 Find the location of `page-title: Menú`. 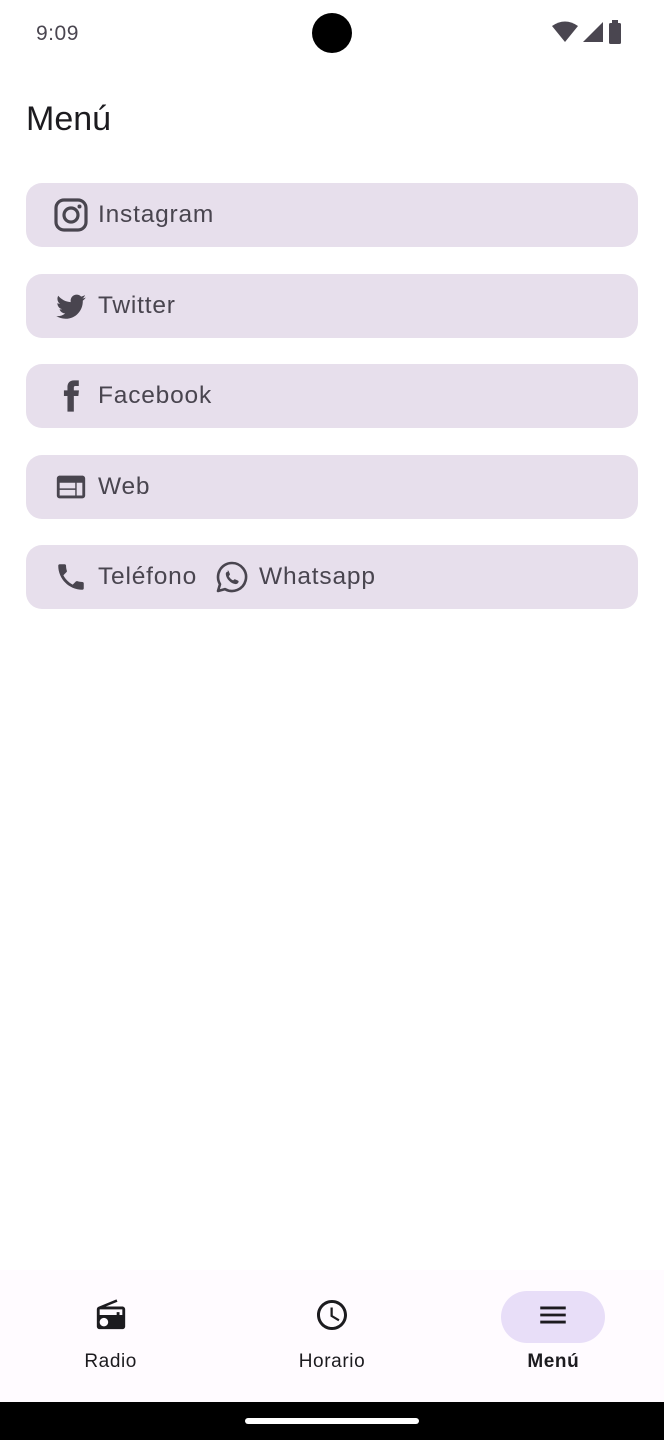

page-title: Menú is located at coordinates (69, 119).